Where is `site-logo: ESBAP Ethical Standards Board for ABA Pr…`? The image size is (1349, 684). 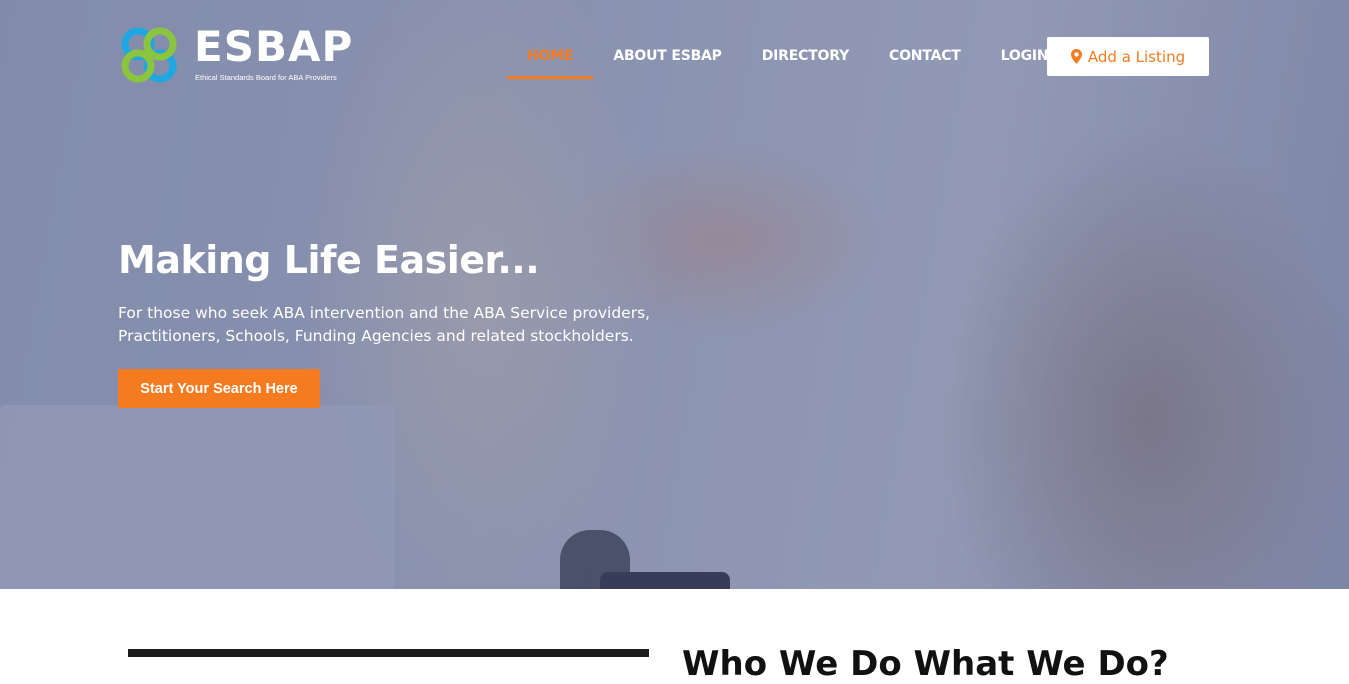 site-logo: ESBAP Ethical Standards Board for ABA Pr… is located at coordinates (238, 55).